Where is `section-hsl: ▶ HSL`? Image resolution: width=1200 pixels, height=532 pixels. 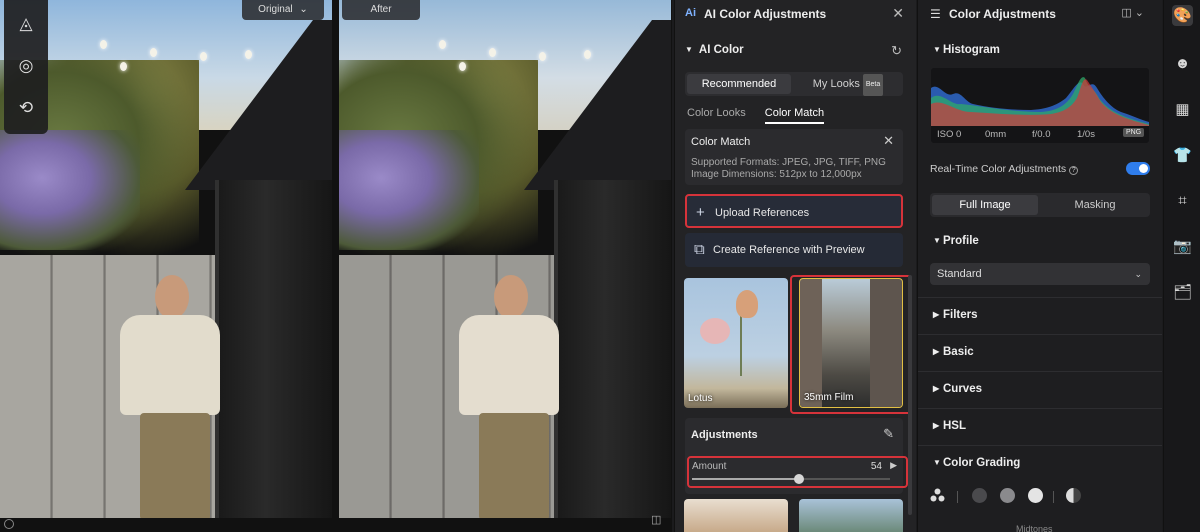 section-hsl: ▶ HSL is located at coordinates (949, 426).